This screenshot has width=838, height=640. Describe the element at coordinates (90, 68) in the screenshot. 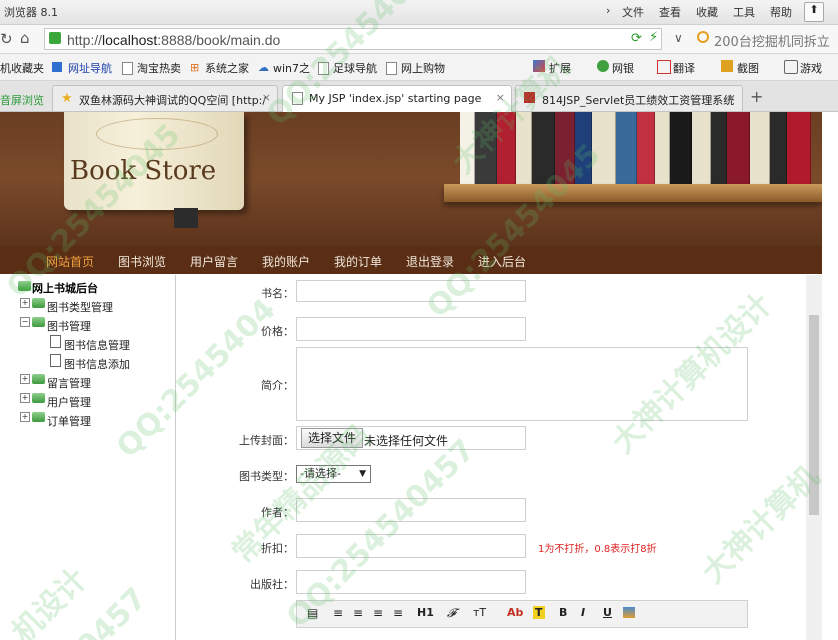

I see `bookmark-nav: 网址导航` at that location.